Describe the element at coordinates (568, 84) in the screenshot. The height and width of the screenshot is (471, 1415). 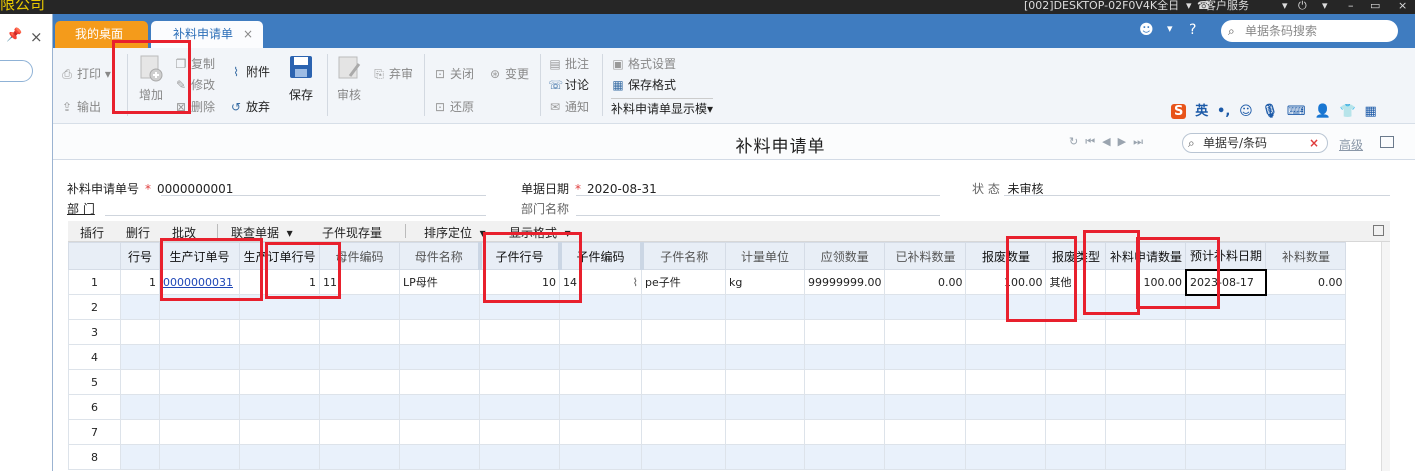
I see `discuss-button: ☏ 讨论` at that location.